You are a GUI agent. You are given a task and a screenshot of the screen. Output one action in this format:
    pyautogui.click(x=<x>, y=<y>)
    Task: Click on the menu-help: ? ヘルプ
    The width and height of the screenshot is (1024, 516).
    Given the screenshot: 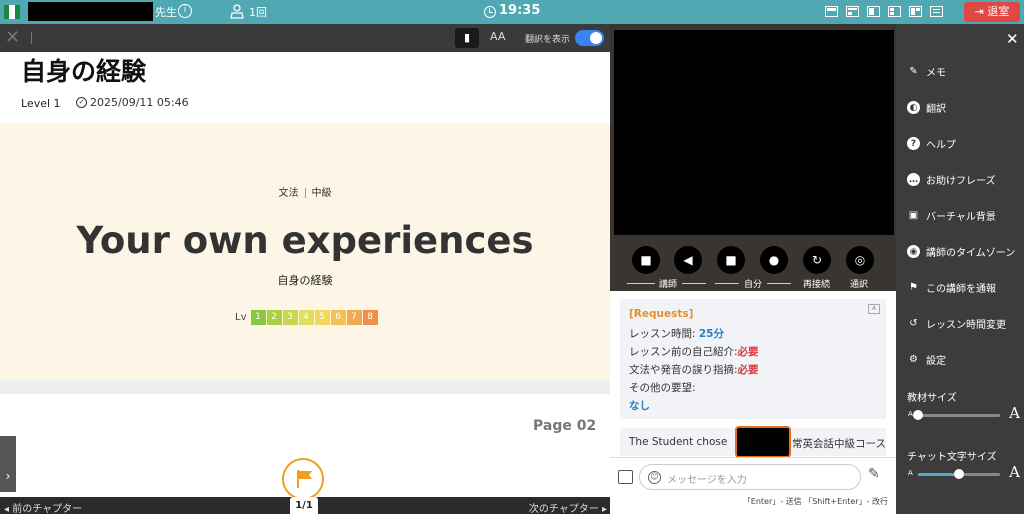 What is the action you would take?
    pyautogui.click(x=931, y=143)
    